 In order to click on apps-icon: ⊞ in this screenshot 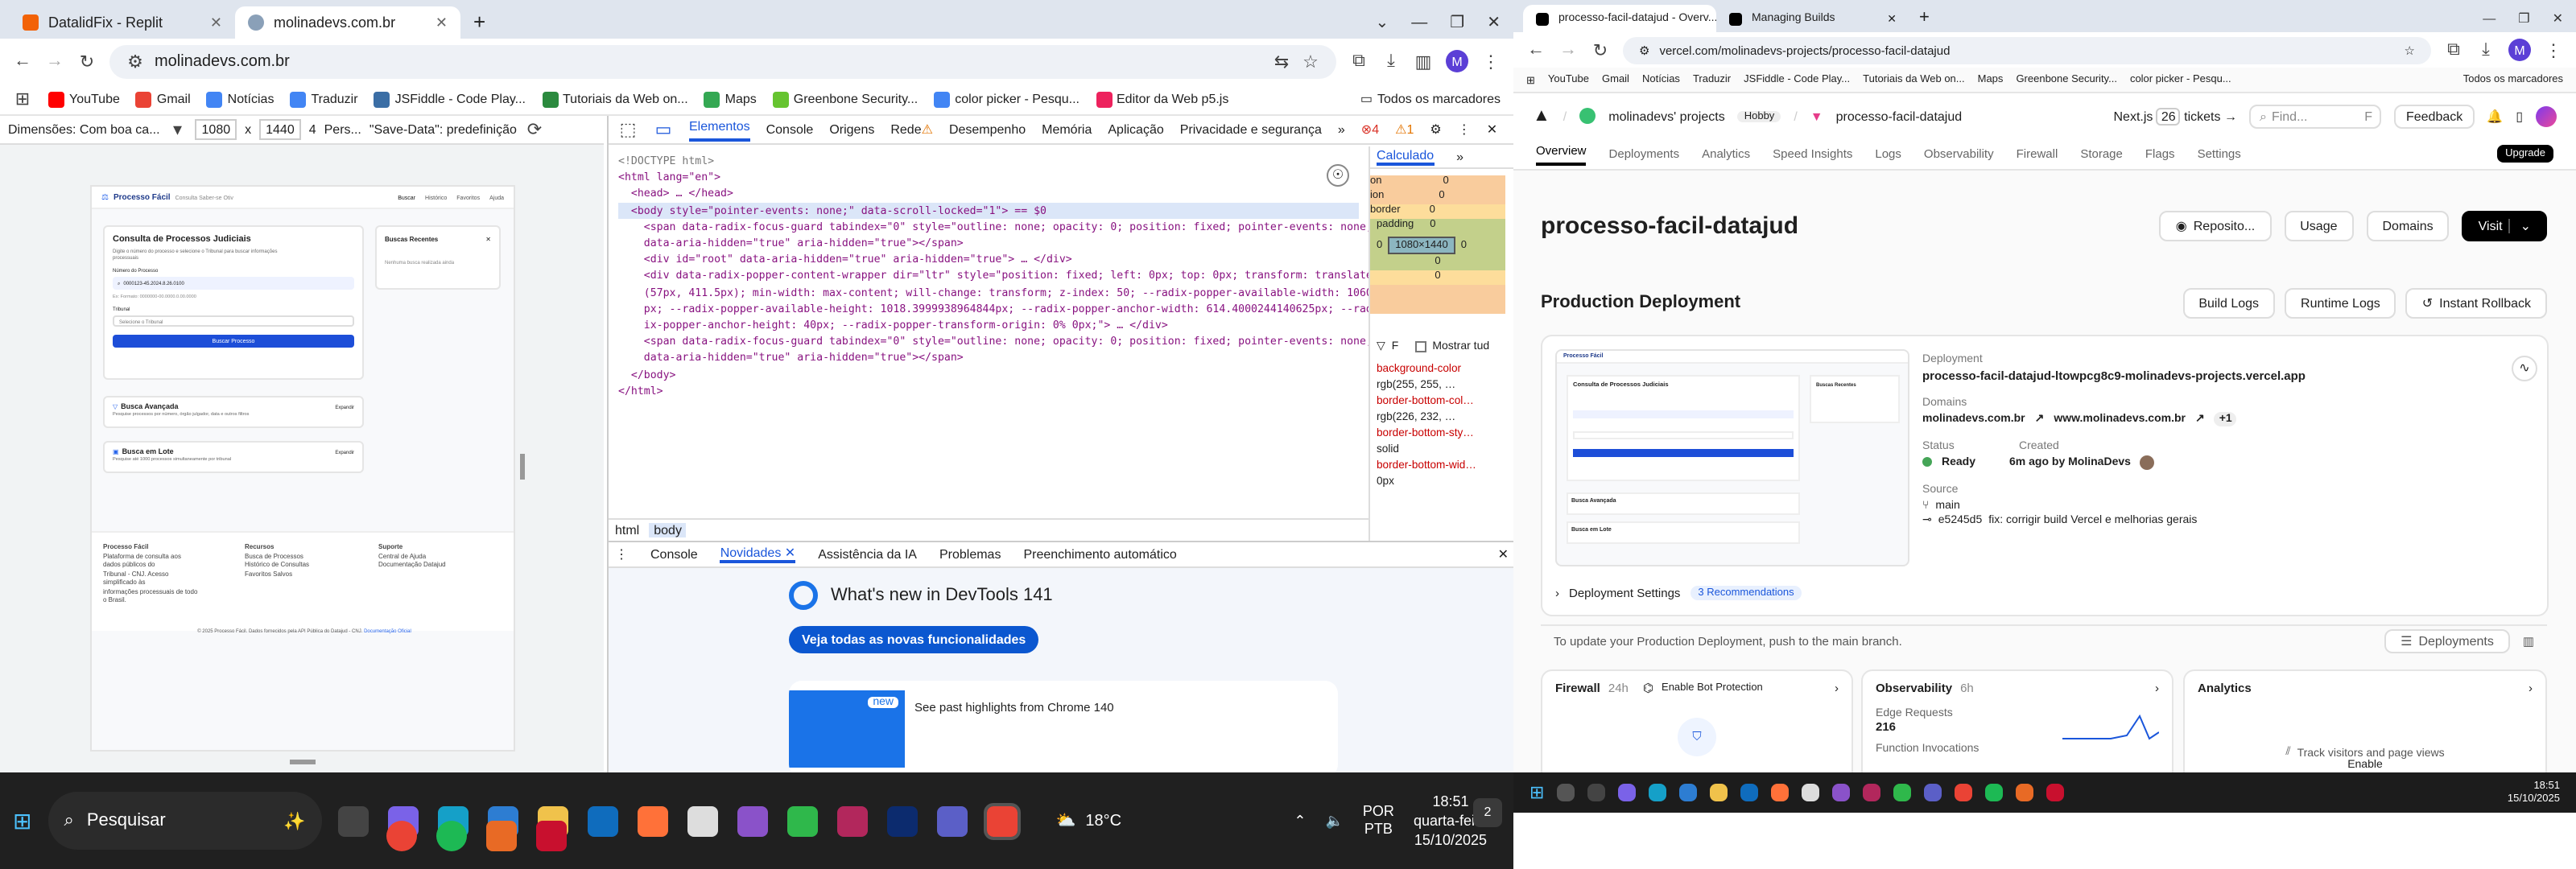, I will do `click(22, 99)`.